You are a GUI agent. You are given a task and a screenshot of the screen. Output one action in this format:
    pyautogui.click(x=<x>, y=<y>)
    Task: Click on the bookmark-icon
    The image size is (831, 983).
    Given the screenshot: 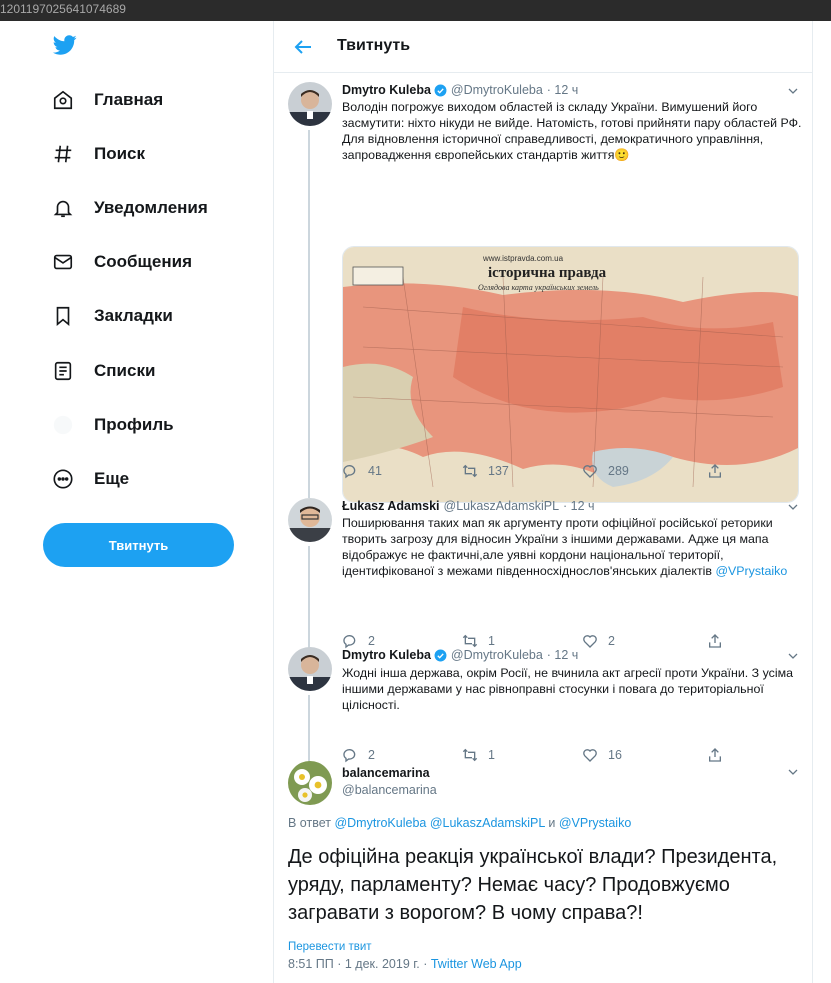 What is the action you would take?
    pyautogui.click(x=63, y=316)
    